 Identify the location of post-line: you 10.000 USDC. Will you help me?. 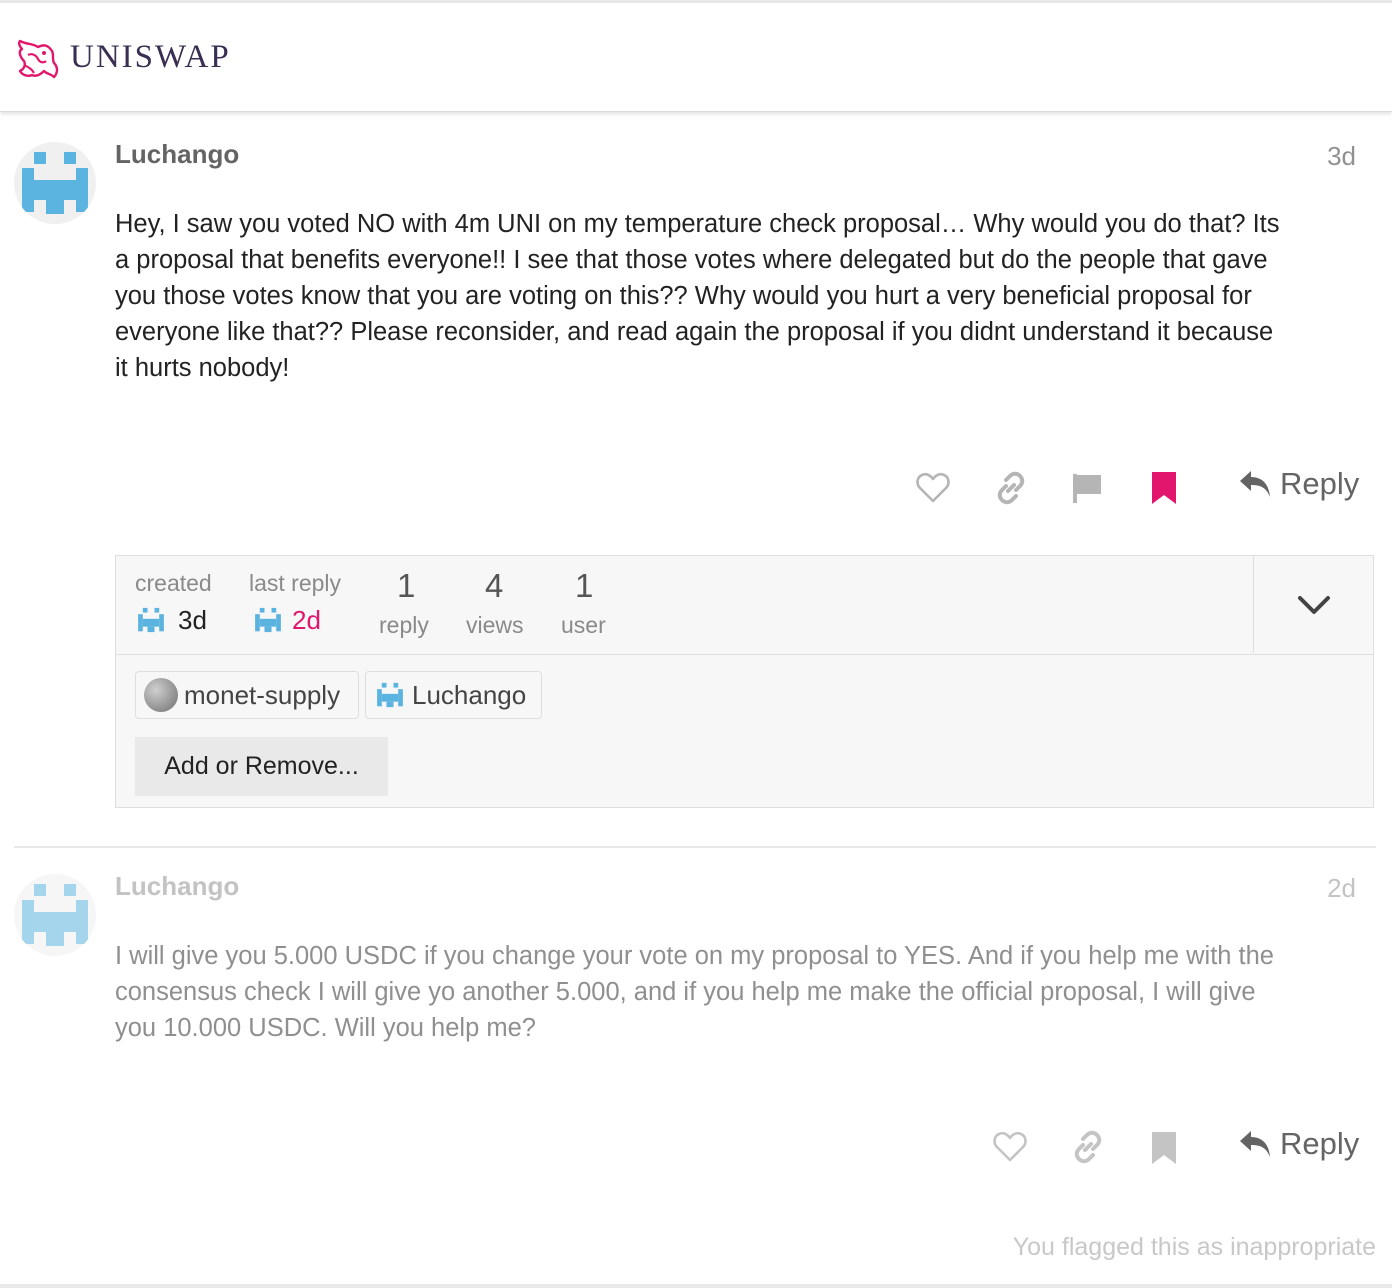
(325, 1028).